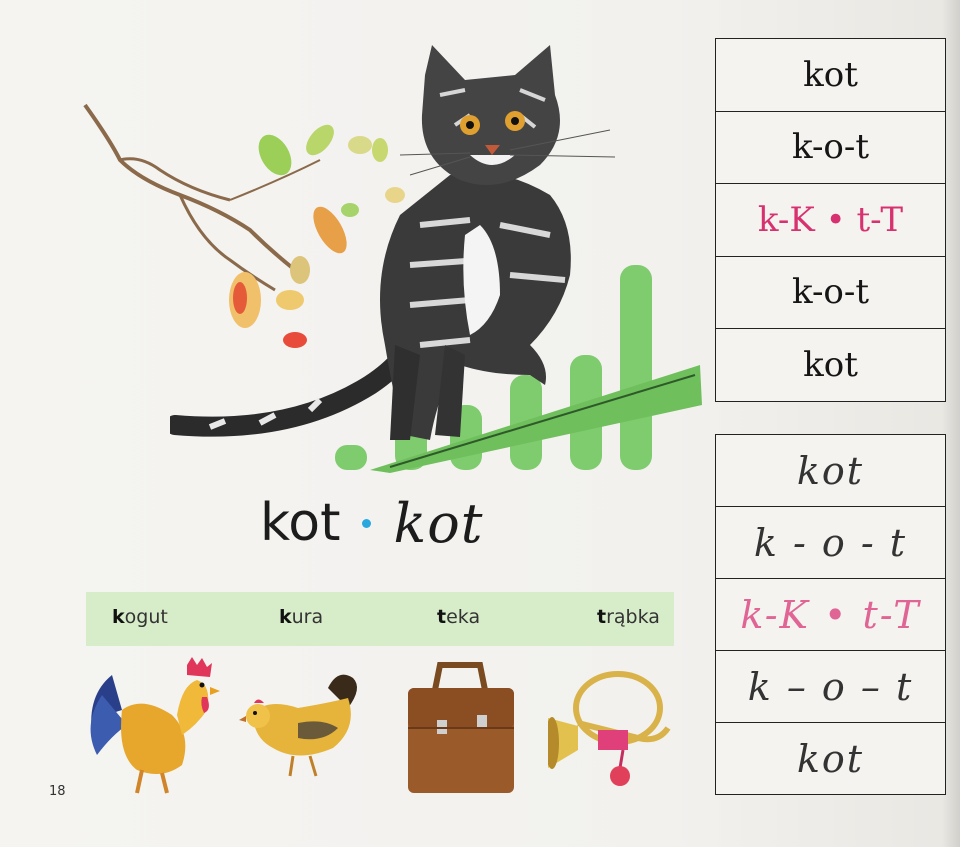 Image resolution: width=960 pixels, height=847 pixels. What do you see at coordinates (298, 725) in the screenshot?
I see `hen-illustration` at bounding box center [298, 725].